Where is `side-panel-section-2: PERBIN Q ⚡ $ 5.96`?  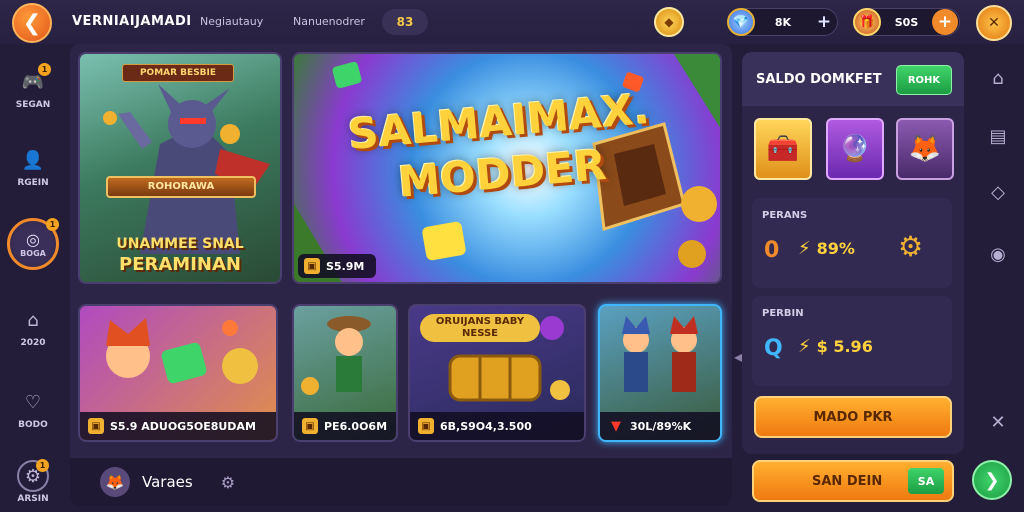
side-panel-section-2: PERBIN Q ⚡ $ 5.96 is located at coordinates (852, 341).